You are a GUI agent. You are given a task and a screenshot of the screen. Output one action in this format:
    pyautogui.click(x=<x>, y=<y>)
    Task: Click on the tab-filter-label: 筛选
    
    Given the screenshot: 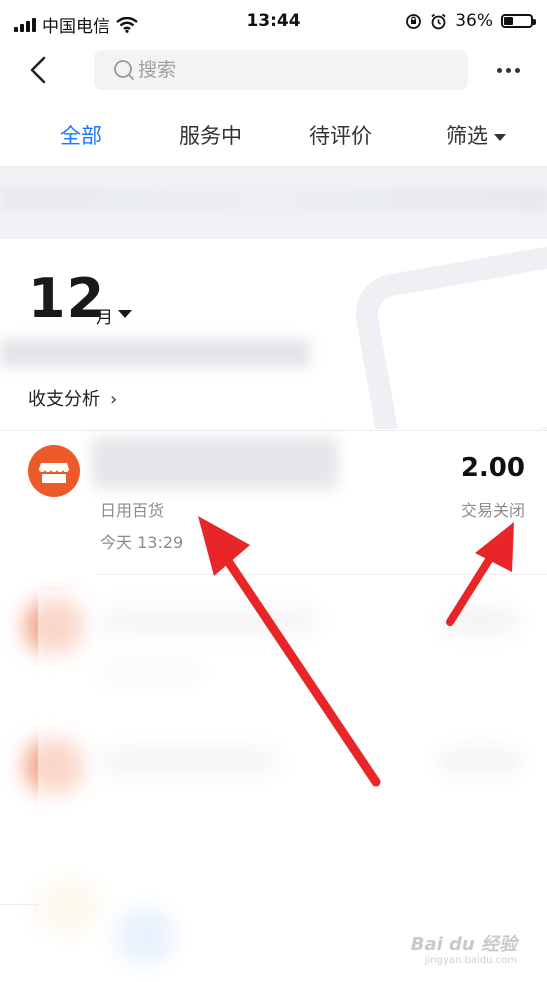 What is the action you would take?
    pyautogui.click(x=467, y=136)
    